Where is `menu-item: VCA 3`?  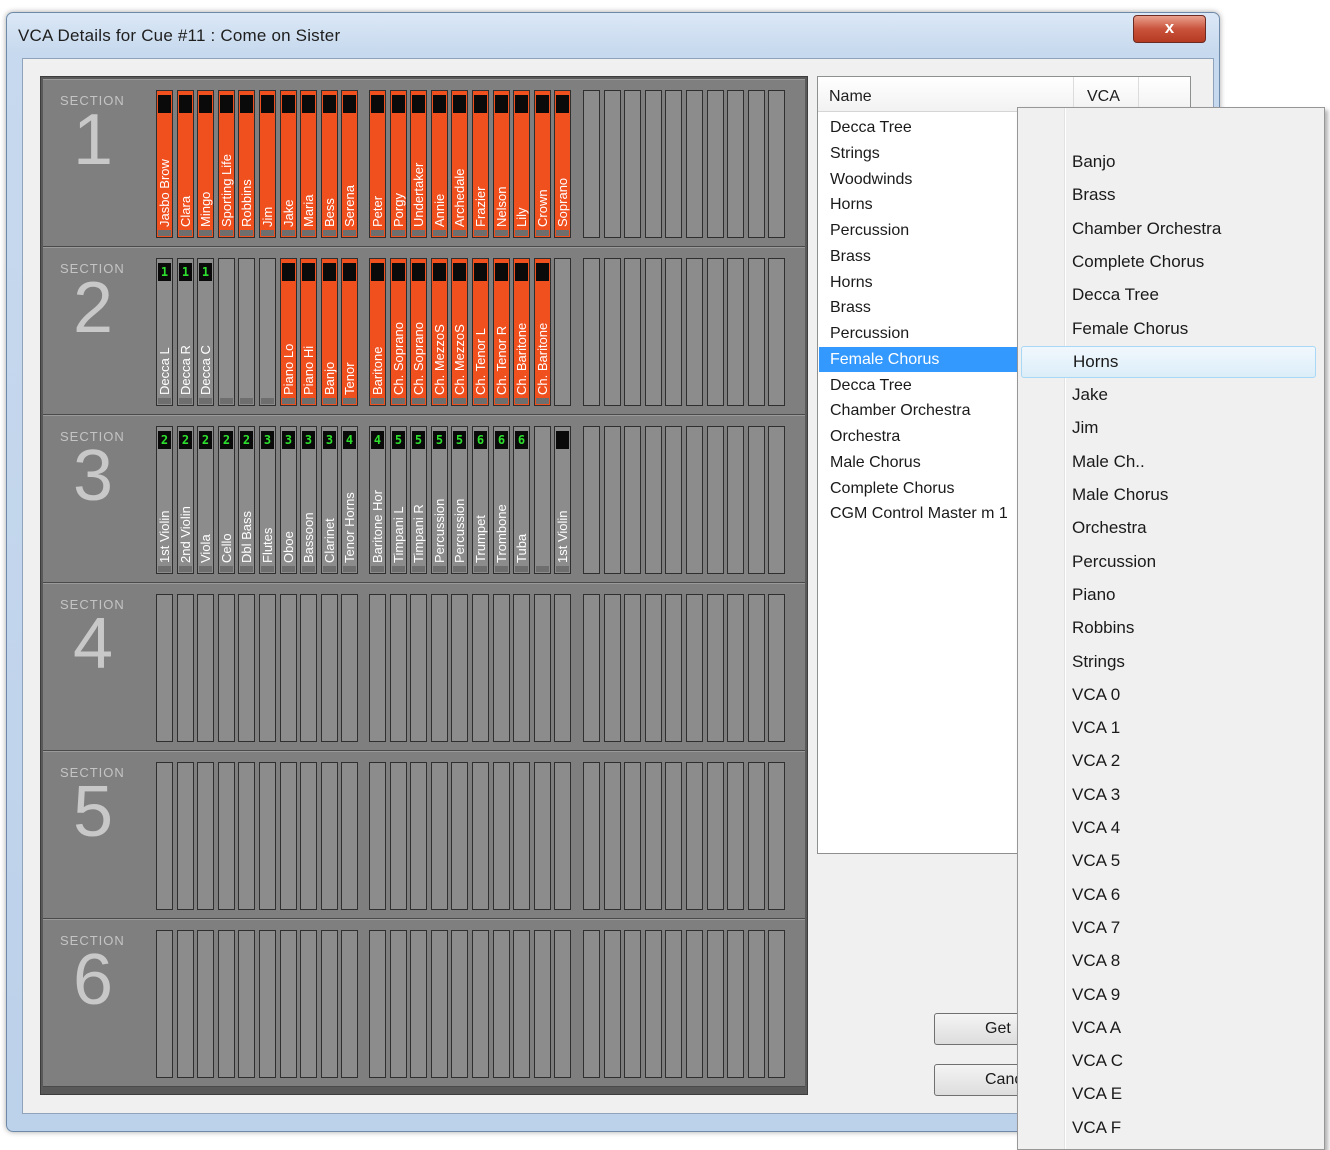 menu-item: VCA 3 is located at coordinates (1168, 795).